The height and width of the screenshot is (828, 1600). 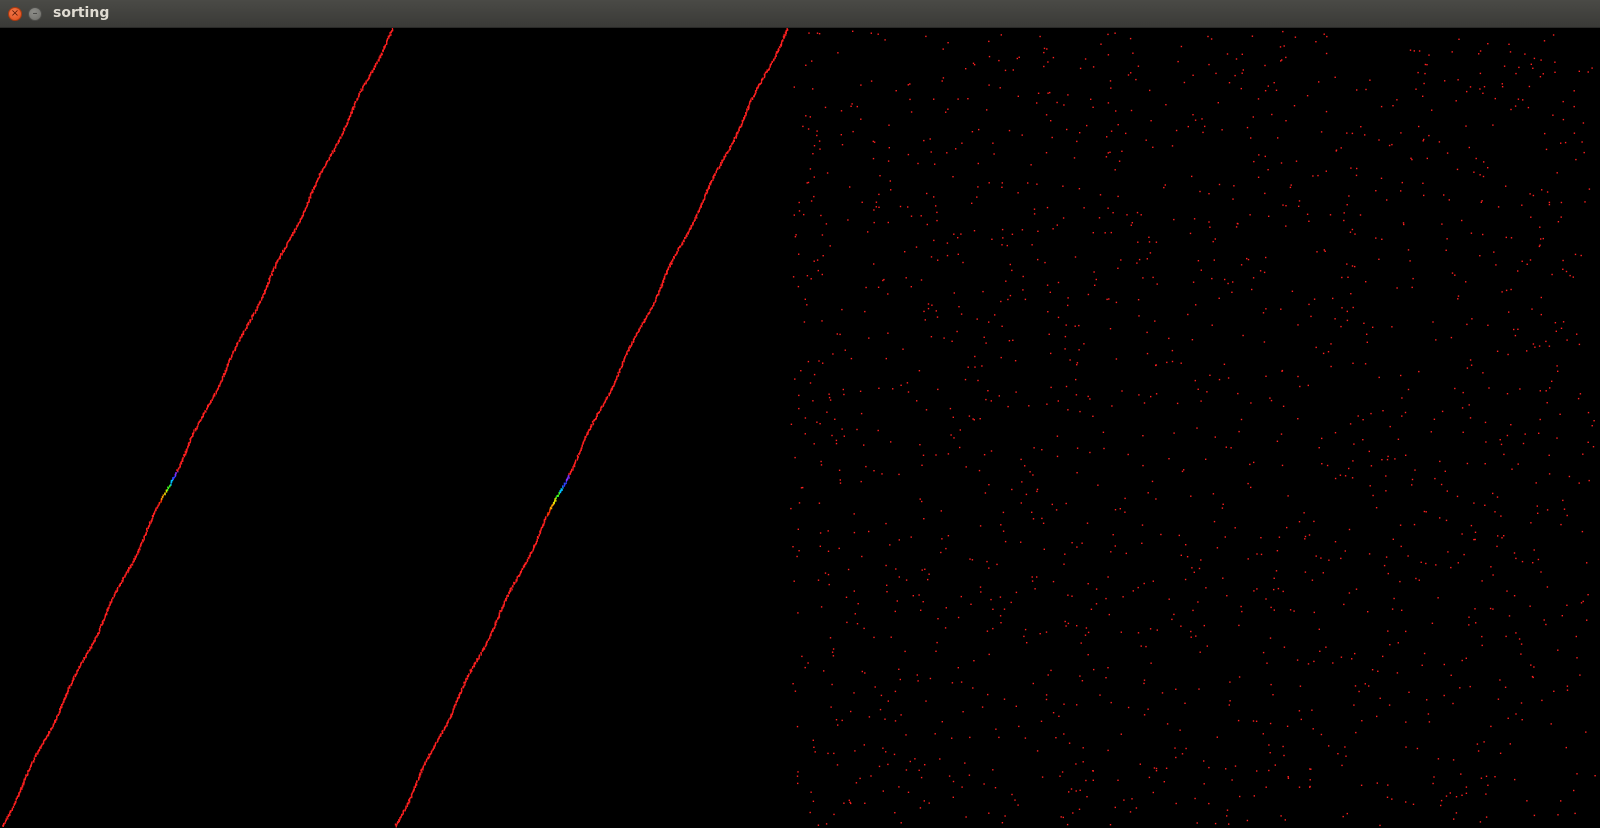 What do you see at coordinates (35, 14) in the screenshot?
I see `minimize-icon: –` at bounding box center [35, 14].